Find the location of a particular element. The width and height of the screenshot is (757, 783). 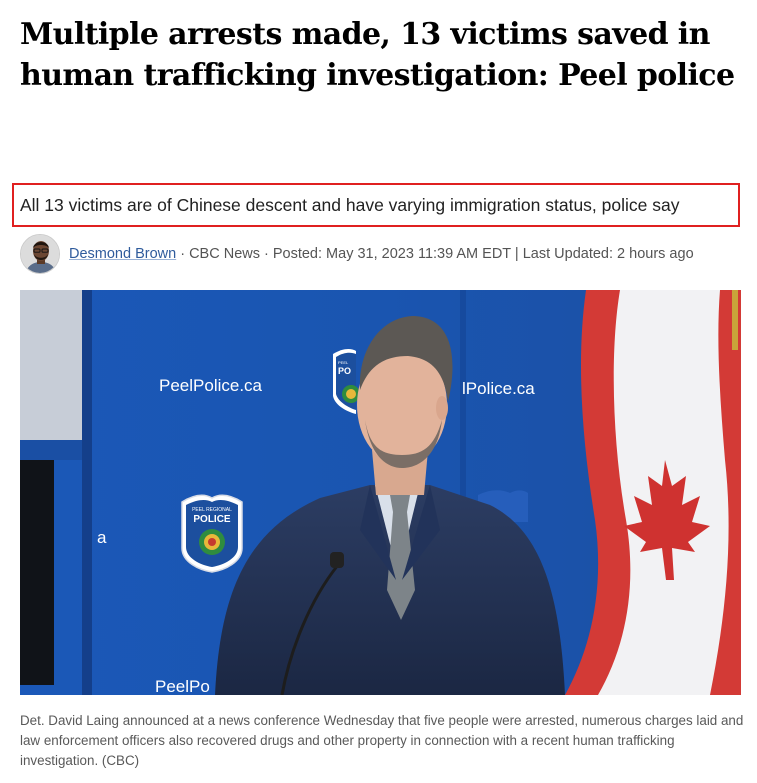

badge-main-text: POLICE is located at coordinates (212, 519).